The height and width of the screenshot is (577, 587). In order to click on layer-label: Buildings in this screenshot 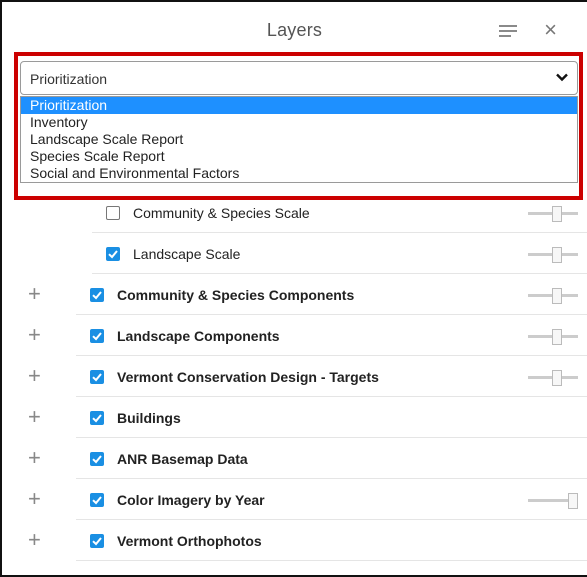, I will do `click(149, 418)`.